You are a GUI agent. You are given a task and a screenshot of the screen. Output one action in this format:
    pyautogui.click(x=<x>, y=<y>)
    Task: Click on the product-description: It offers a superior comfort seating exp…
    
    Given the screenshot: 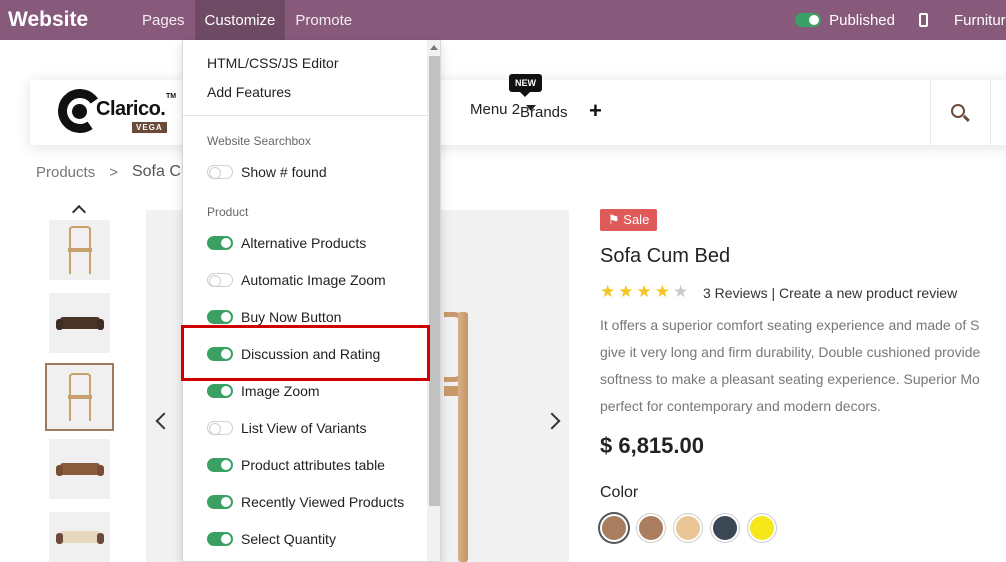 What is the action you would take?
    pyautogui.click(x=803, y=366)
    